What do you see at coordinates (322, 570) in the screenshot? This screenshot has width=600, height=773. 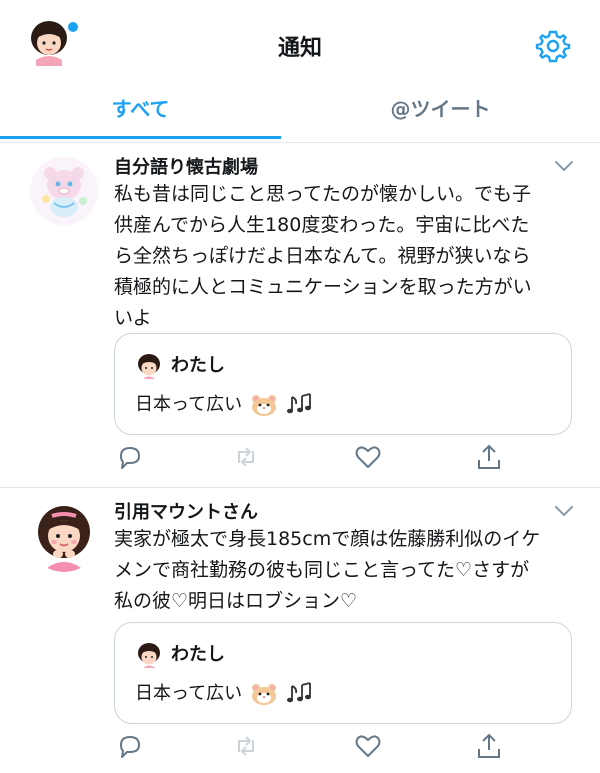 I see `tweet-line: メンで商社勤務の彼も同じこと言ってた♡さすが` at bounding box center [322, 570].